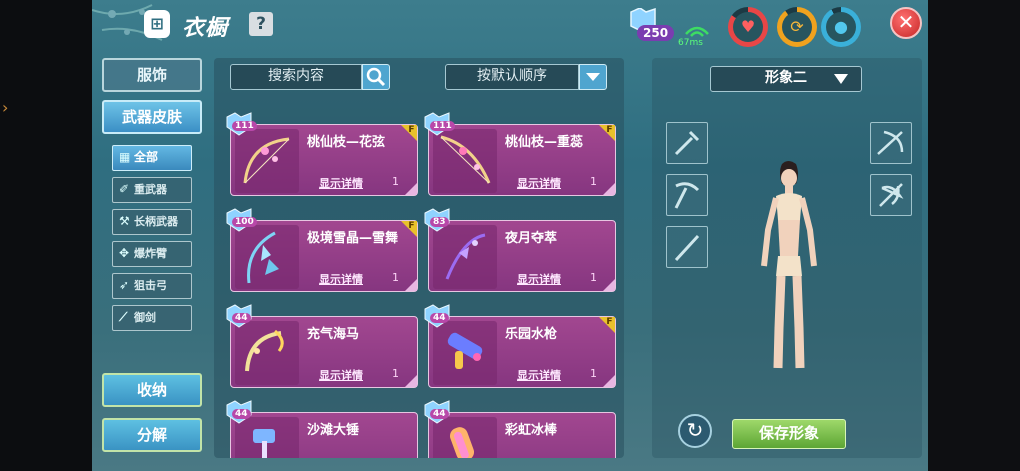  I want to click on slot-sniper-bow, so click(891, 195).